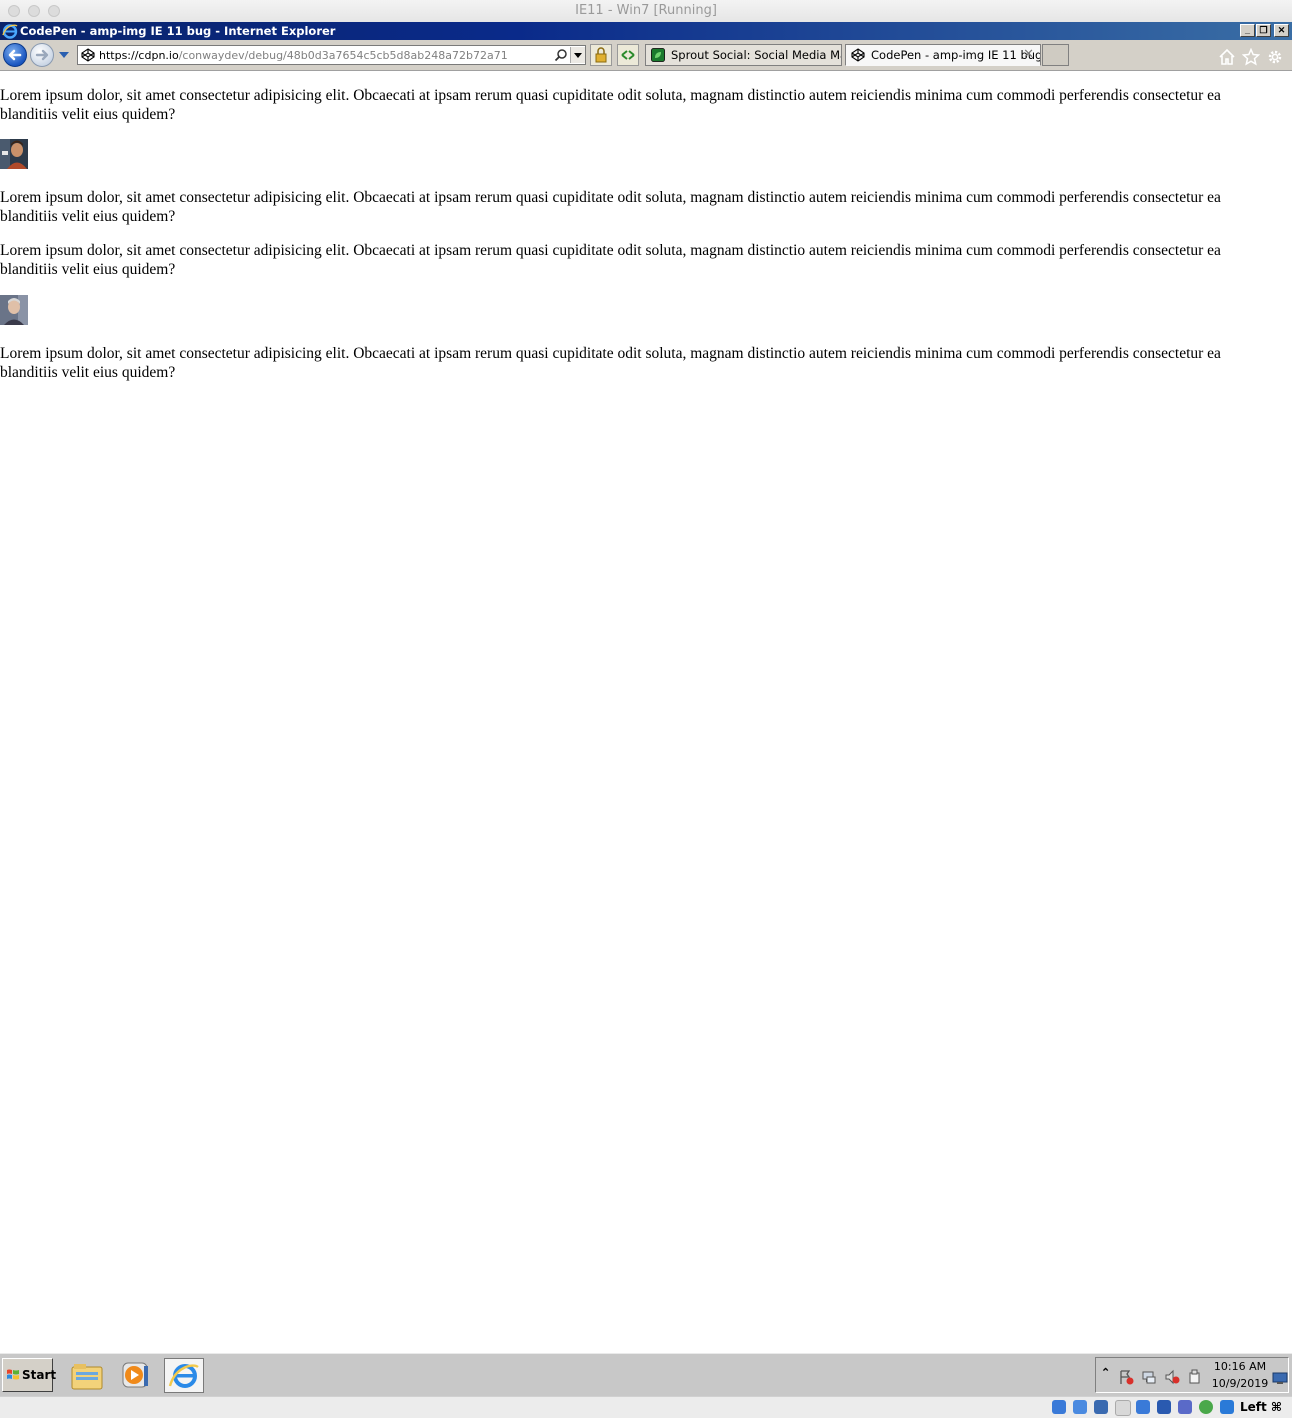 The height and width of the screenshot is (1418, 1292). I want to click on refresh-icon, so click(628, 55).